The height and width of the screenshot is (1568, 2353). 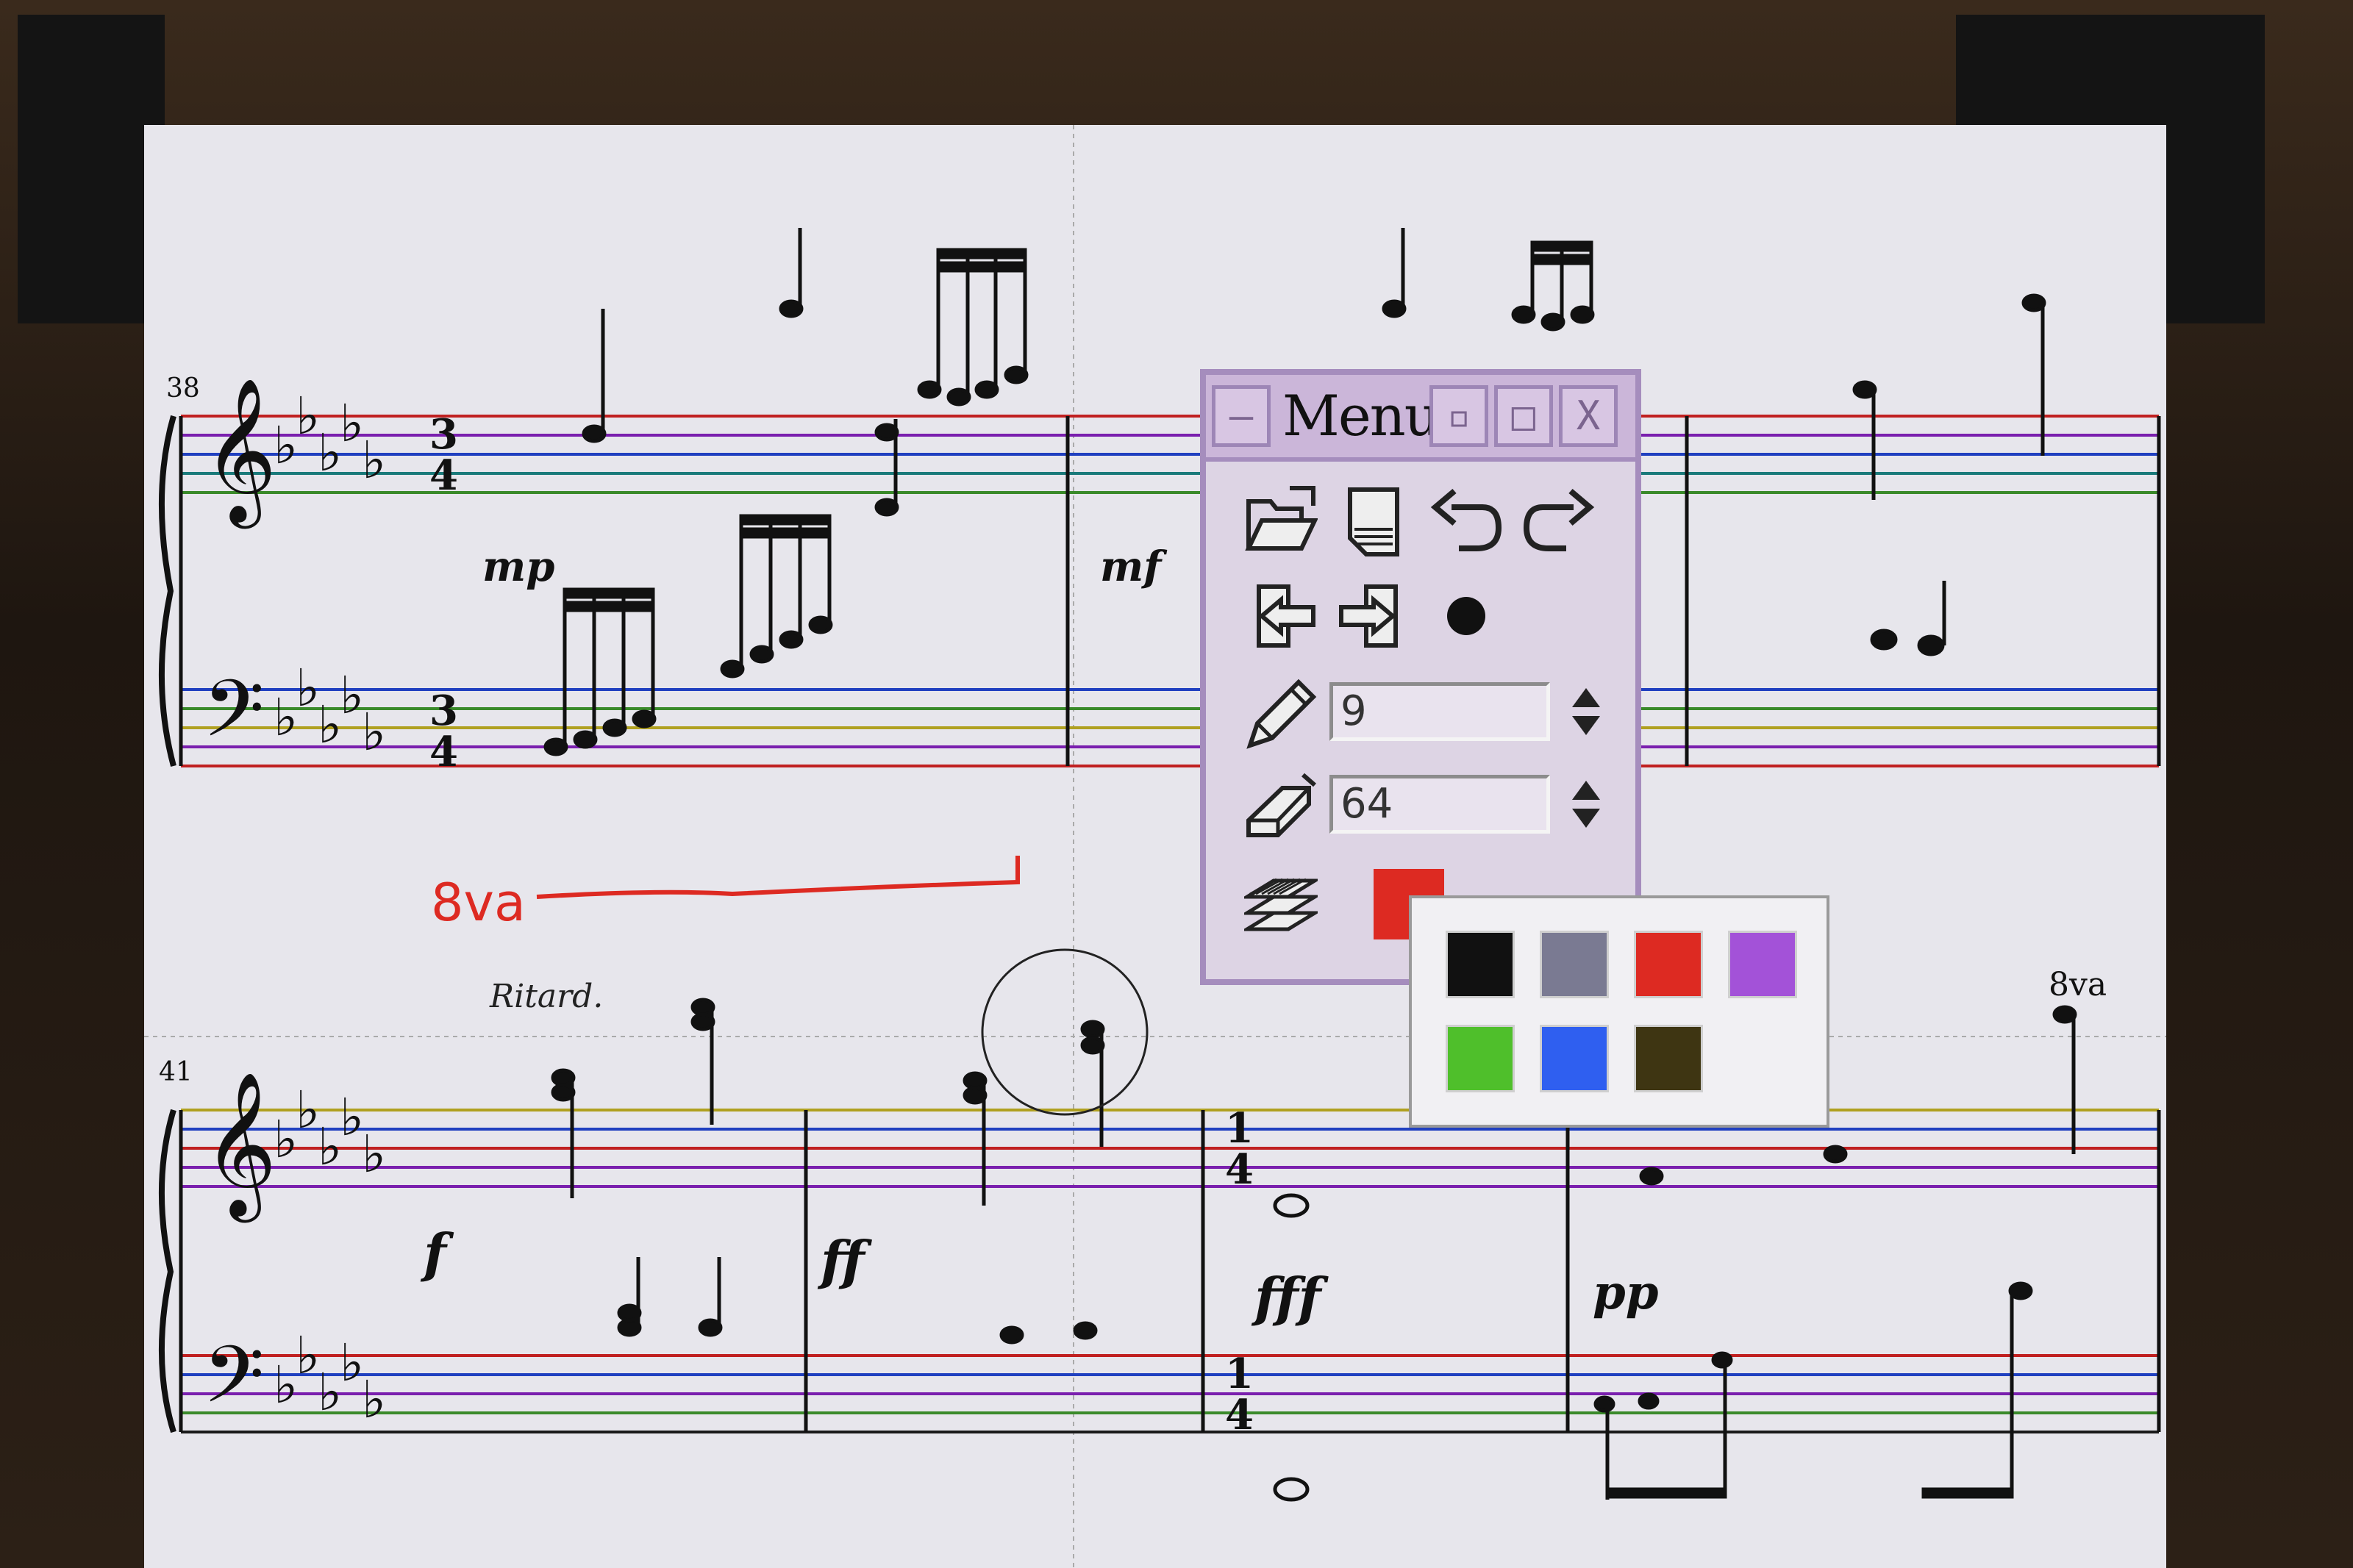 I want to click on time-sig-bottom-bass: 4, so click(x=444, y=752).